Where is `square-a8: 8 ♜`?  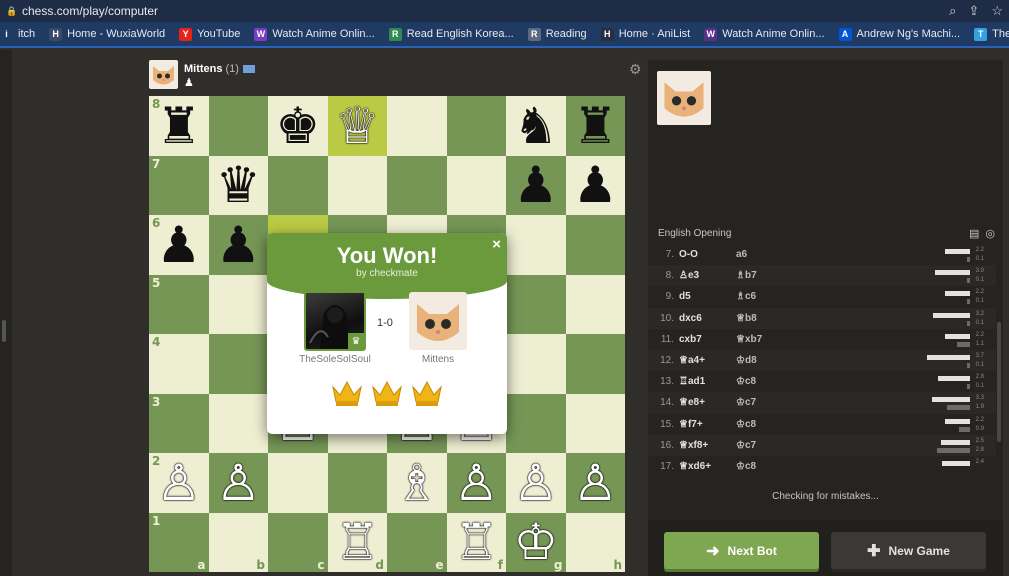 square-a8: 8 ♜ is located at coordinates (179, 126).